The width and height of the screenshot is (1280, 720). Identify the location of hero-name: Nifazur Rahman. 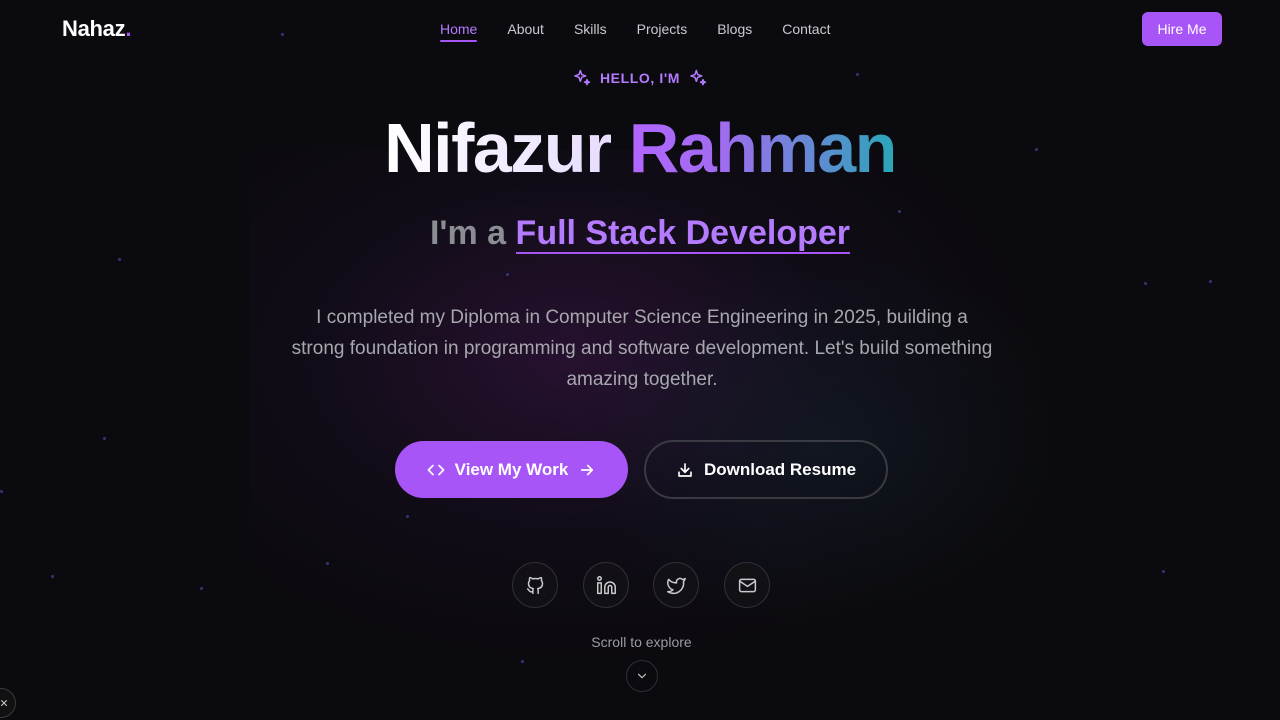
(640, 148).